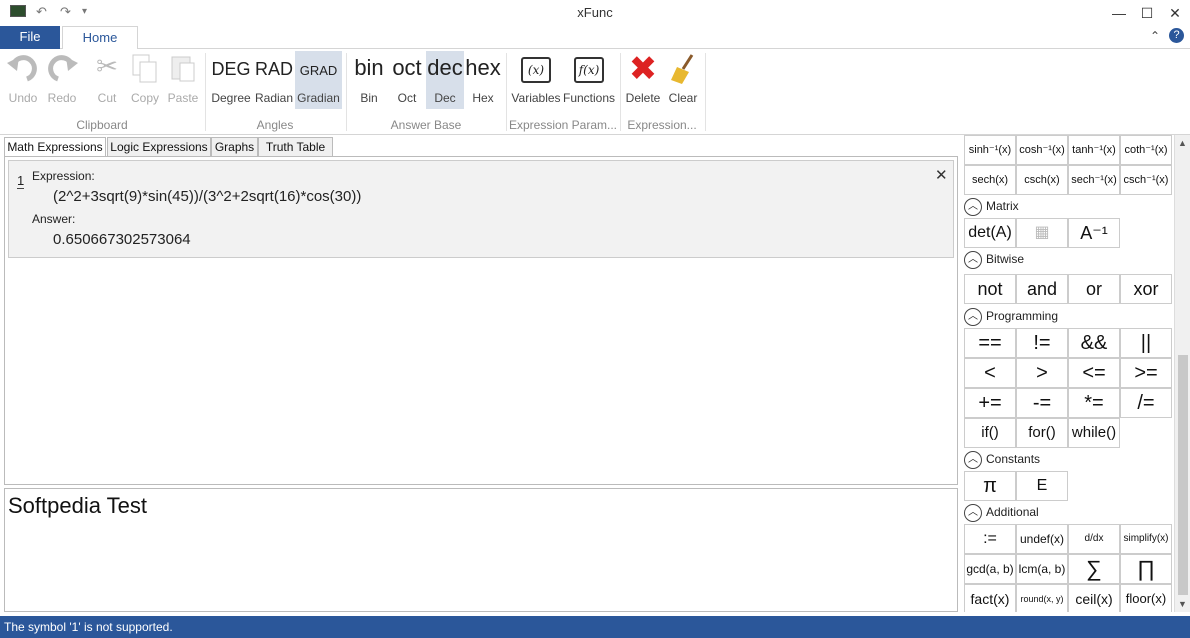 Image resolution: width=1190 pixels, height=638 pixels. I want to click on sub-assign-button: -=, so click(1042, 403).